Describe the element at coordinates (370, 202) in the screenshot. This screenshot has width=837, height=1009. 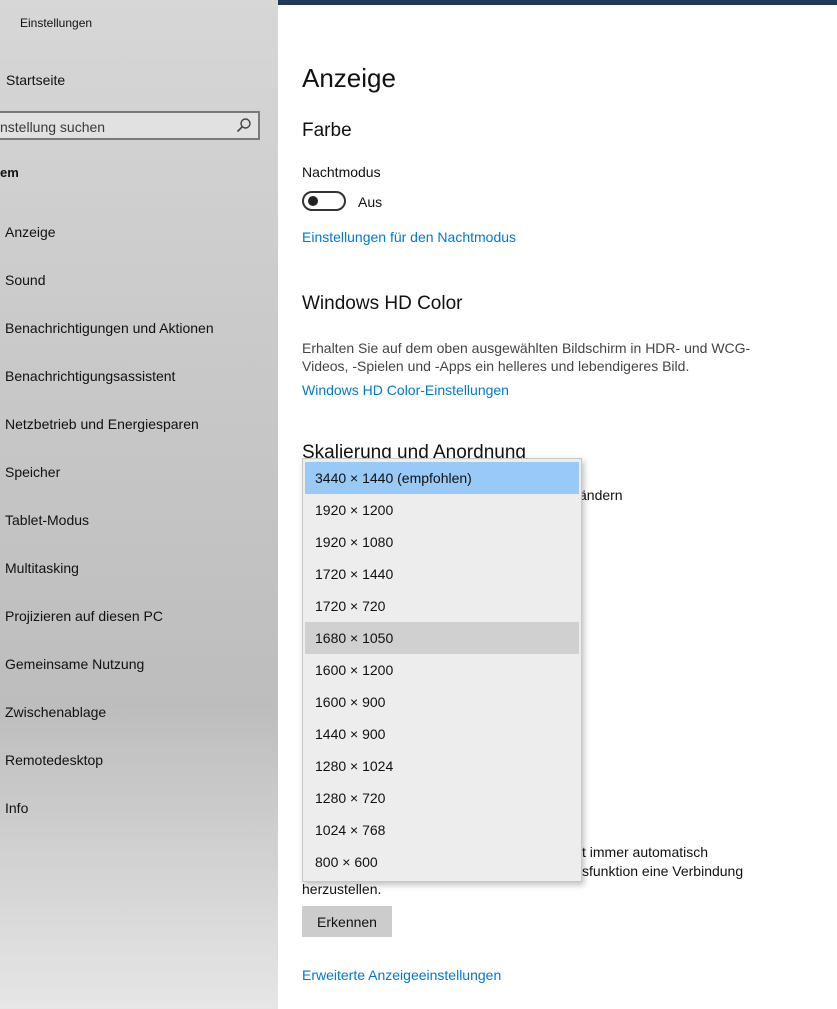
I see `night-mode-state: Aus` at that location.